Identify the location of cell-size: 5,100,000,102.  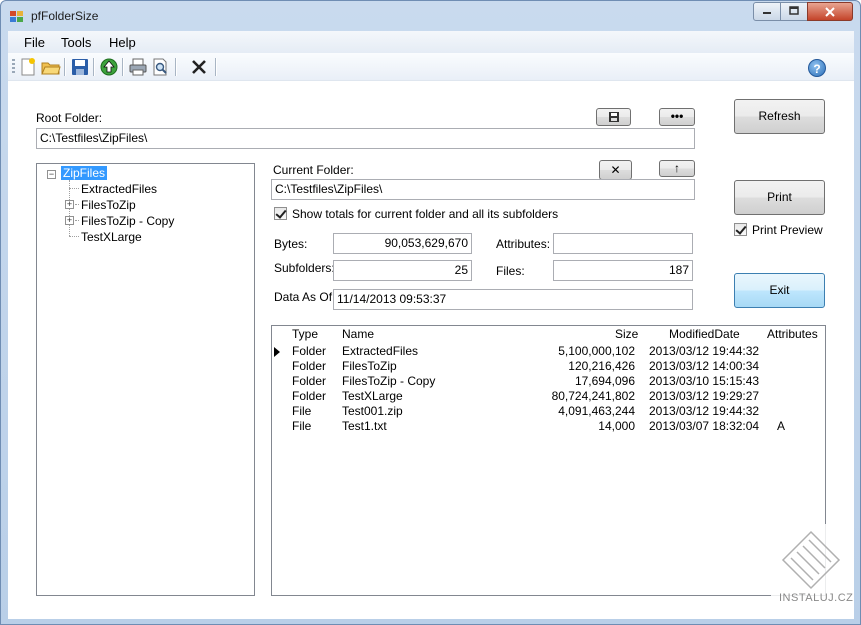
(596, 351).